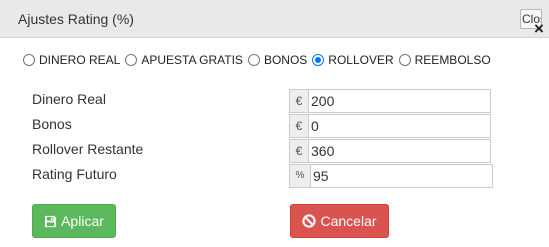 The width and height of the screenshot is (549, 247). I want to click on radio-option-dinero-real: DINERO REAL, so click(71, 60).